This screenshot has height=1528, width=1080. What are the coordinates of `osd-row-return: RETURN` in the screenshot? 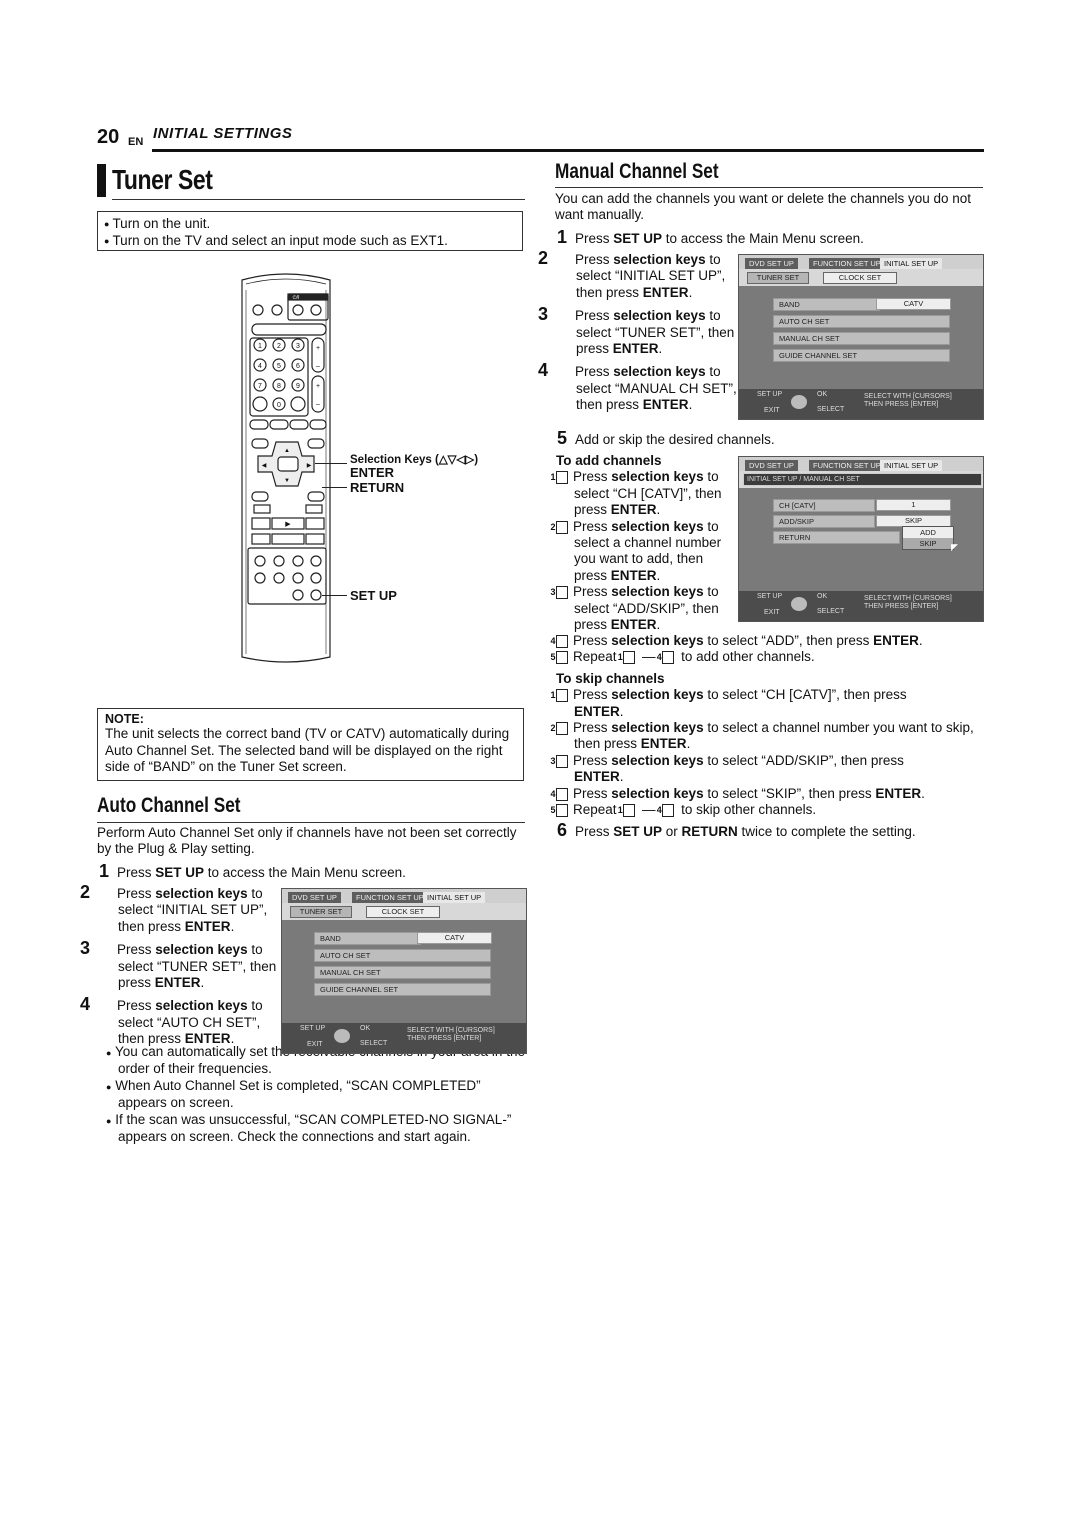 It's located at (836, 537).